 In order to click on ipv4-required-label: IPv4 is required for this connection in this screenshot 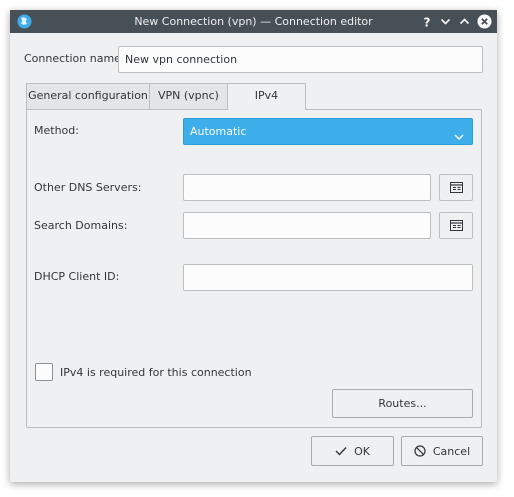, I will do `click(156, 372)`.